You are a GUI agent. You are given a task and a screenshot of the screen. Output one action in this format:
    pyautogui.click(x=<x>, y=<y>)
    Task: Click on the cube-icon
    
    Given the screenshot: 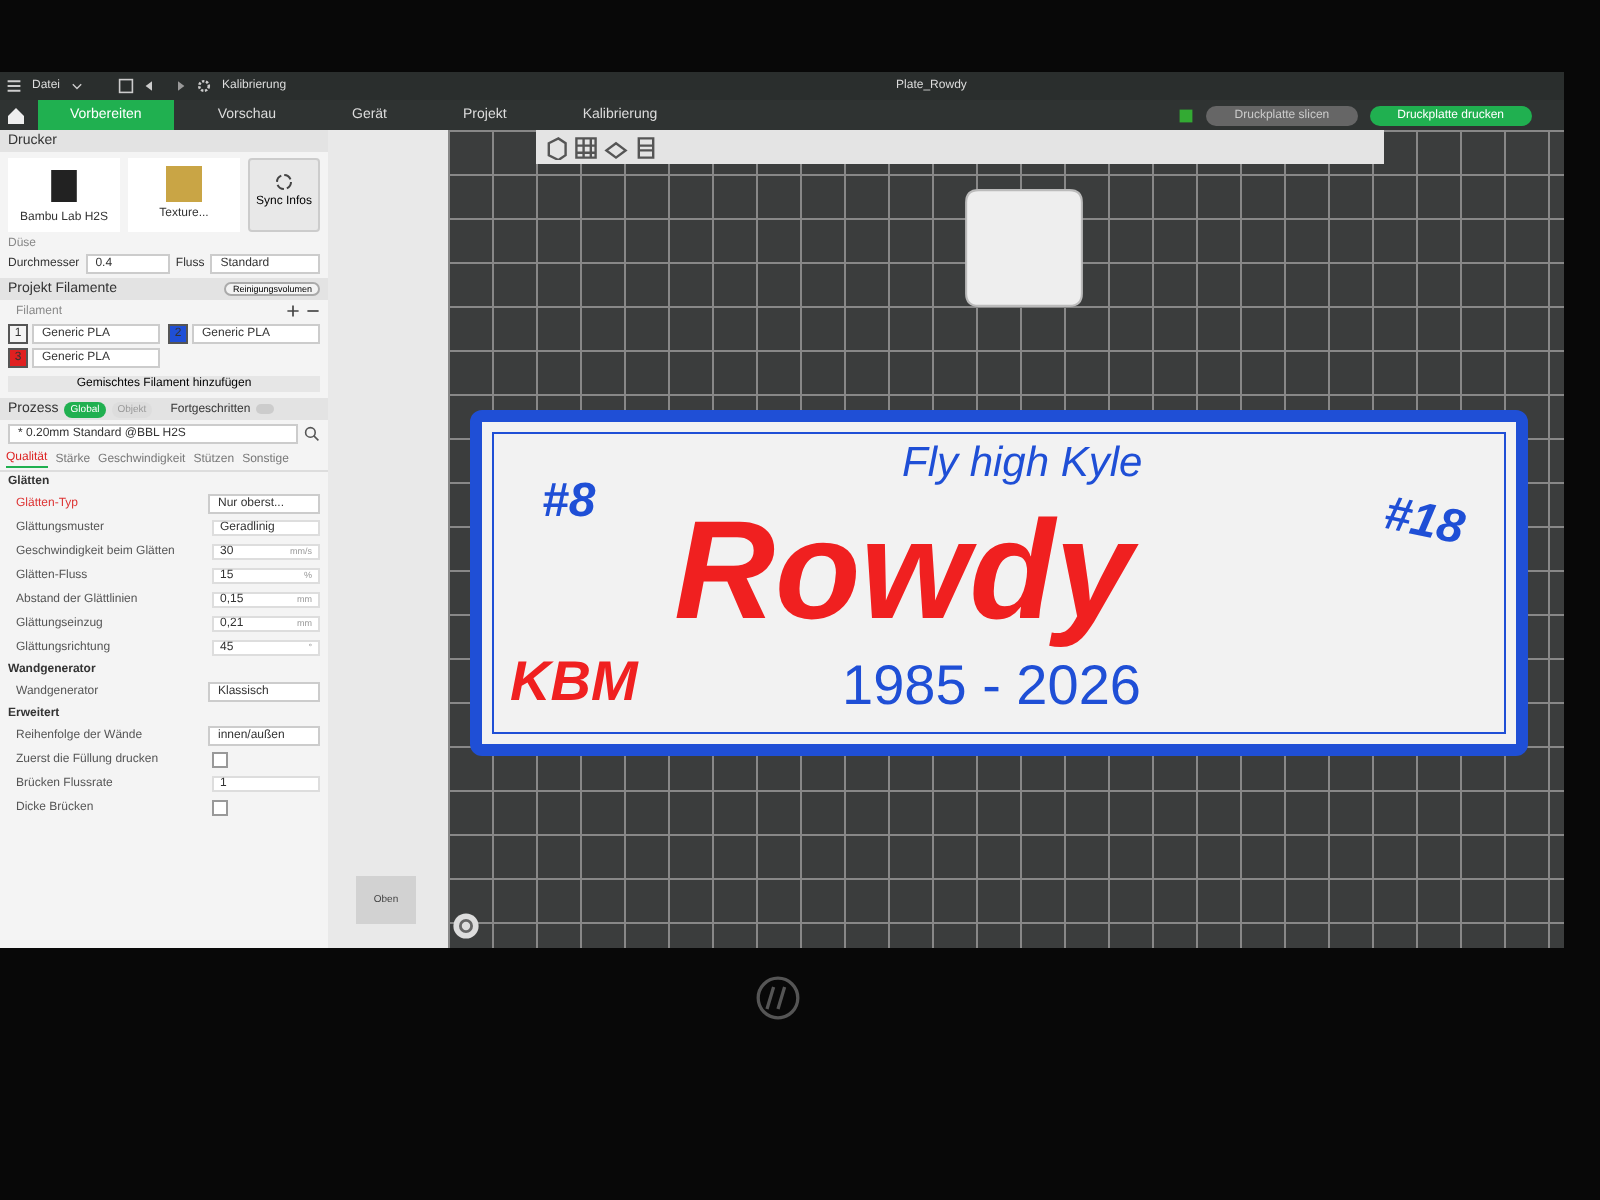 What is the action you would take?
    pyautogui.click(x=556, y=147)
    